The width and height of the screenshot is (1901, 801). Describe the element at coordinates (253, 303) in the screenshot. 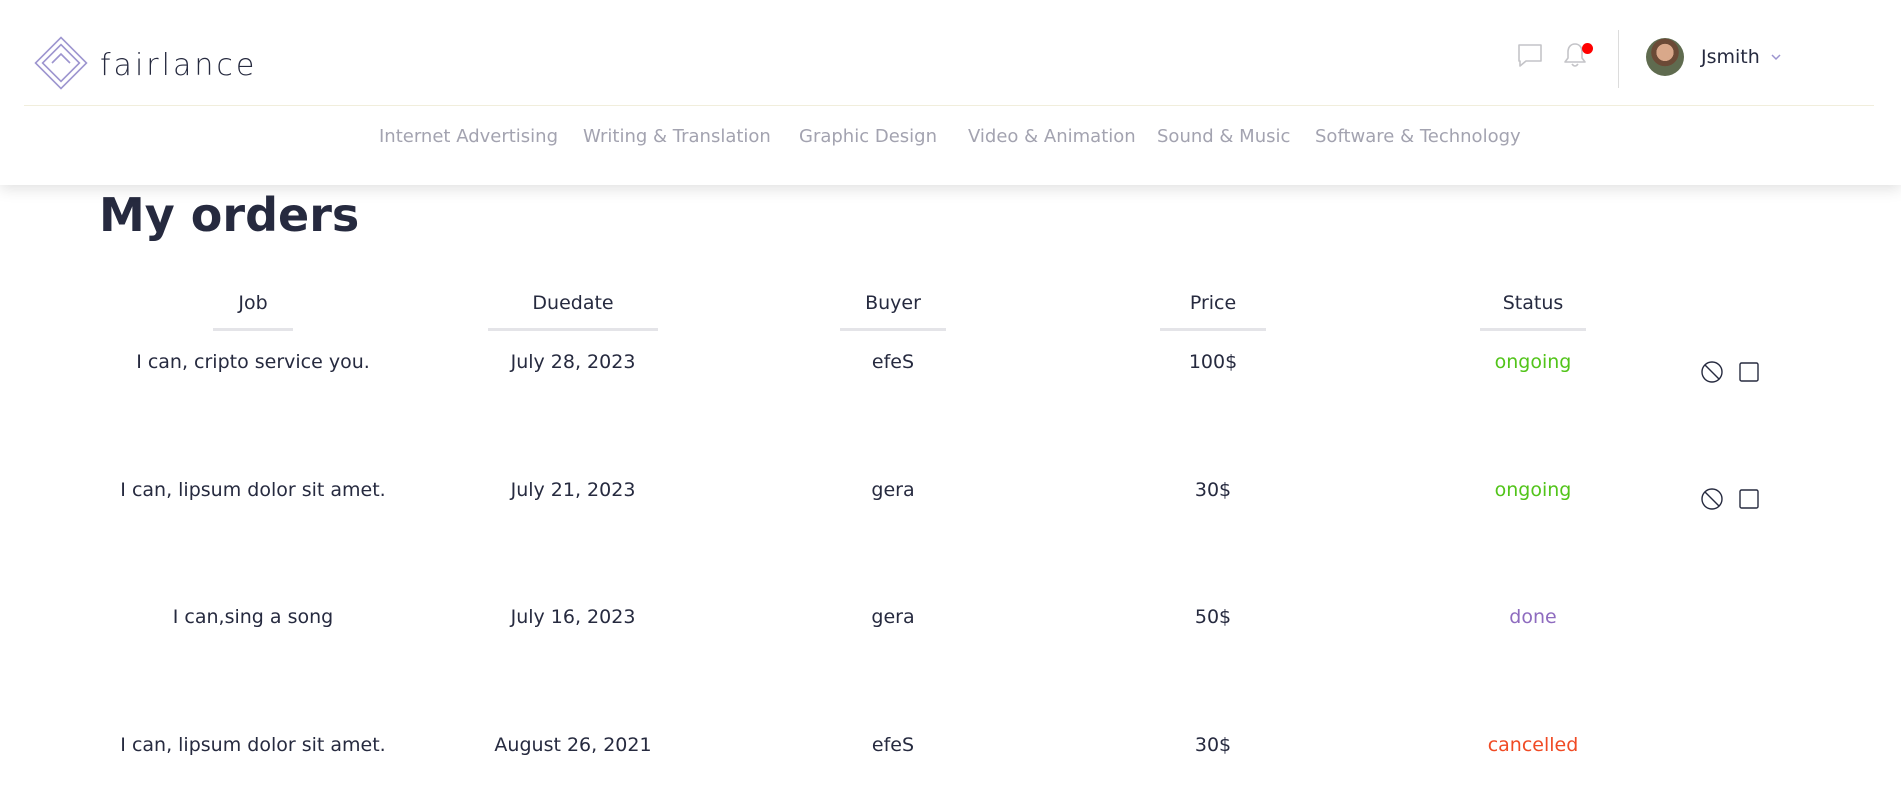

I see `column-header-job: Job` at that location.